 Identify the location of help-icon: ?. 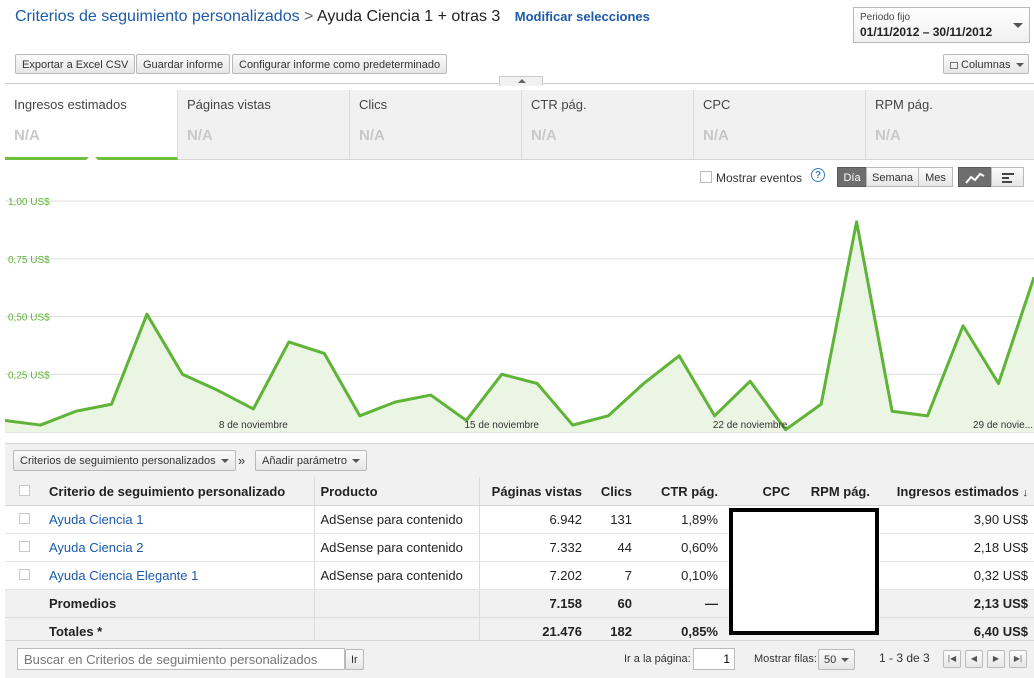
(818, 175).